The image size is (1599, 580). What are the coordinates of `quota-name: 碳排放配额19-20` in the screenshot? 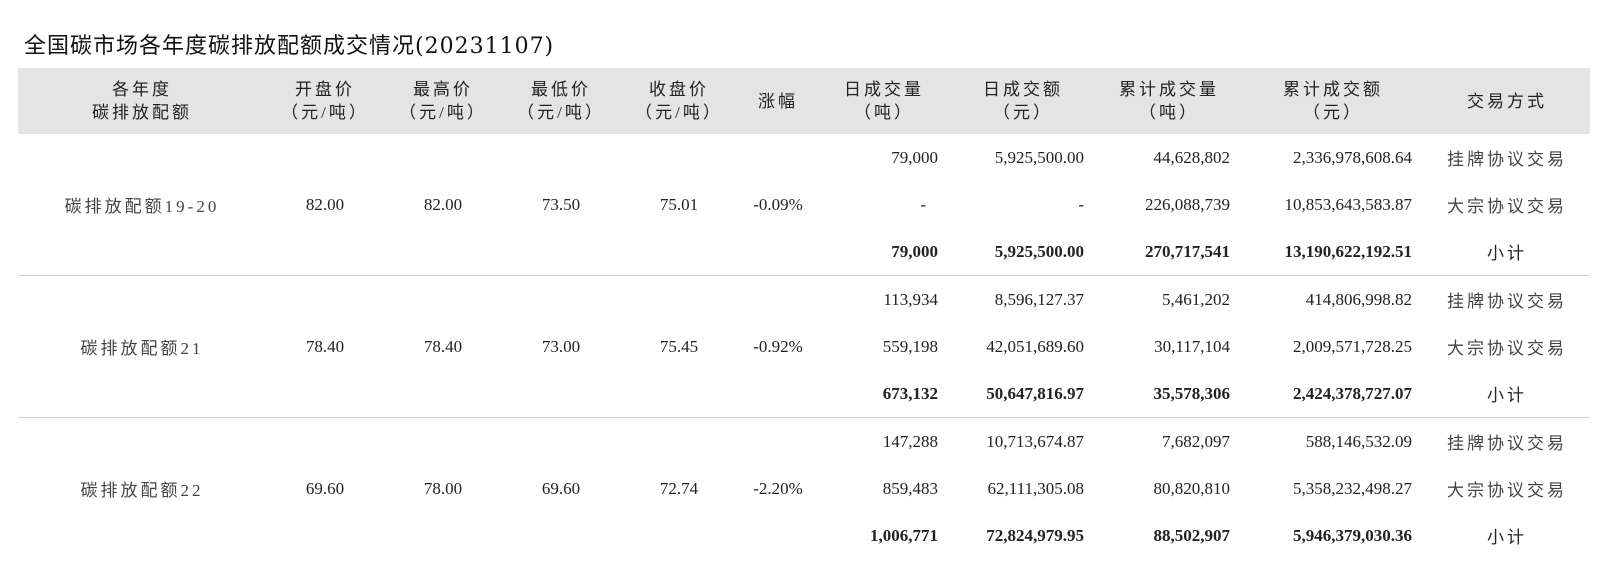 It's located at (142, 206).